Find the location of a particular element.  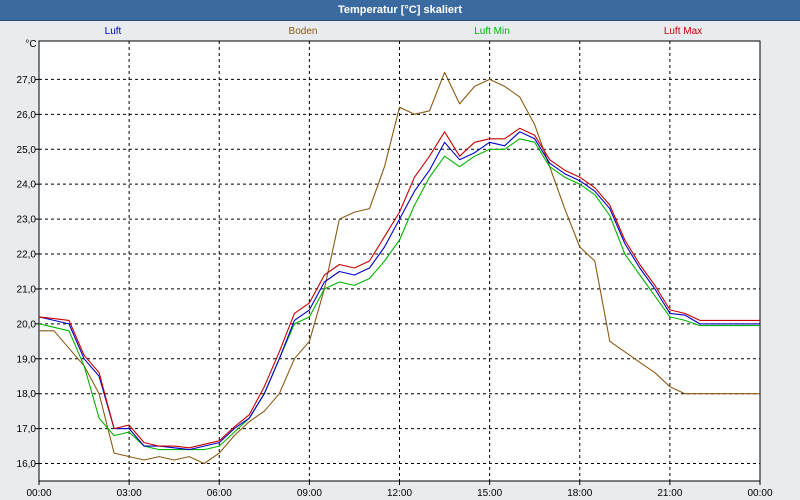

legend-item-boden: Boden is located at coordinates (303, 31).